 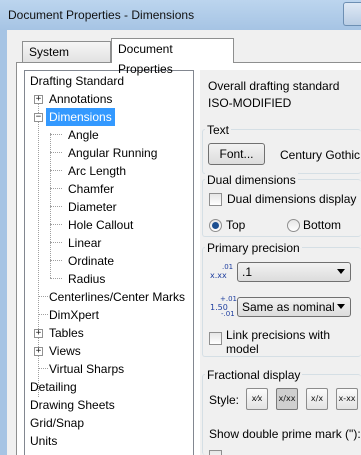 What do you see at coordinates (92, 207) in the screenshot?
I see `tree-item-diameter: Diameter` at bounding box center [92, 207].